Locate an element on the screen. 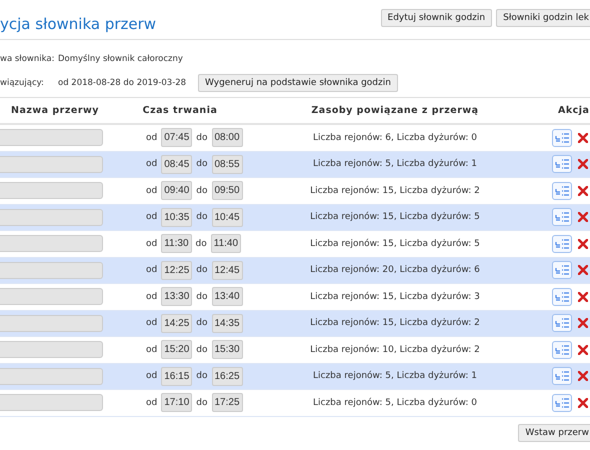  end-time-field: 12:45 is located at coordinates (227, 270).